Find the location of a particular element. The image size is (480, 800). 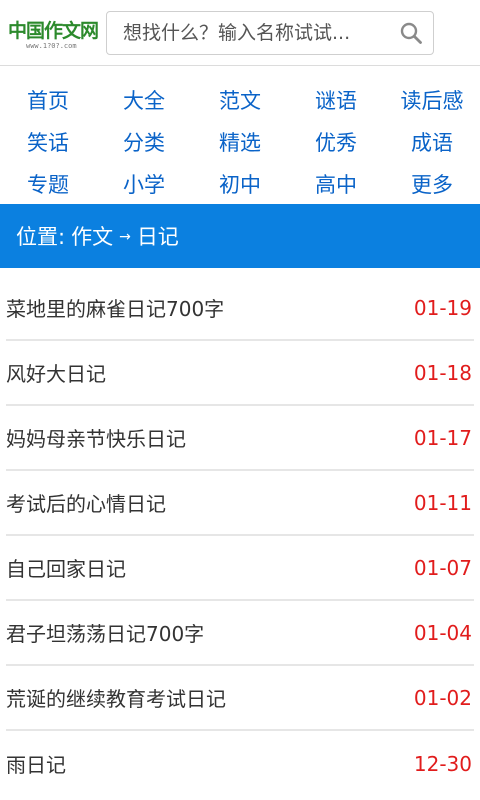

list-item-date: 01-17 is located at coordinates (442, 437).